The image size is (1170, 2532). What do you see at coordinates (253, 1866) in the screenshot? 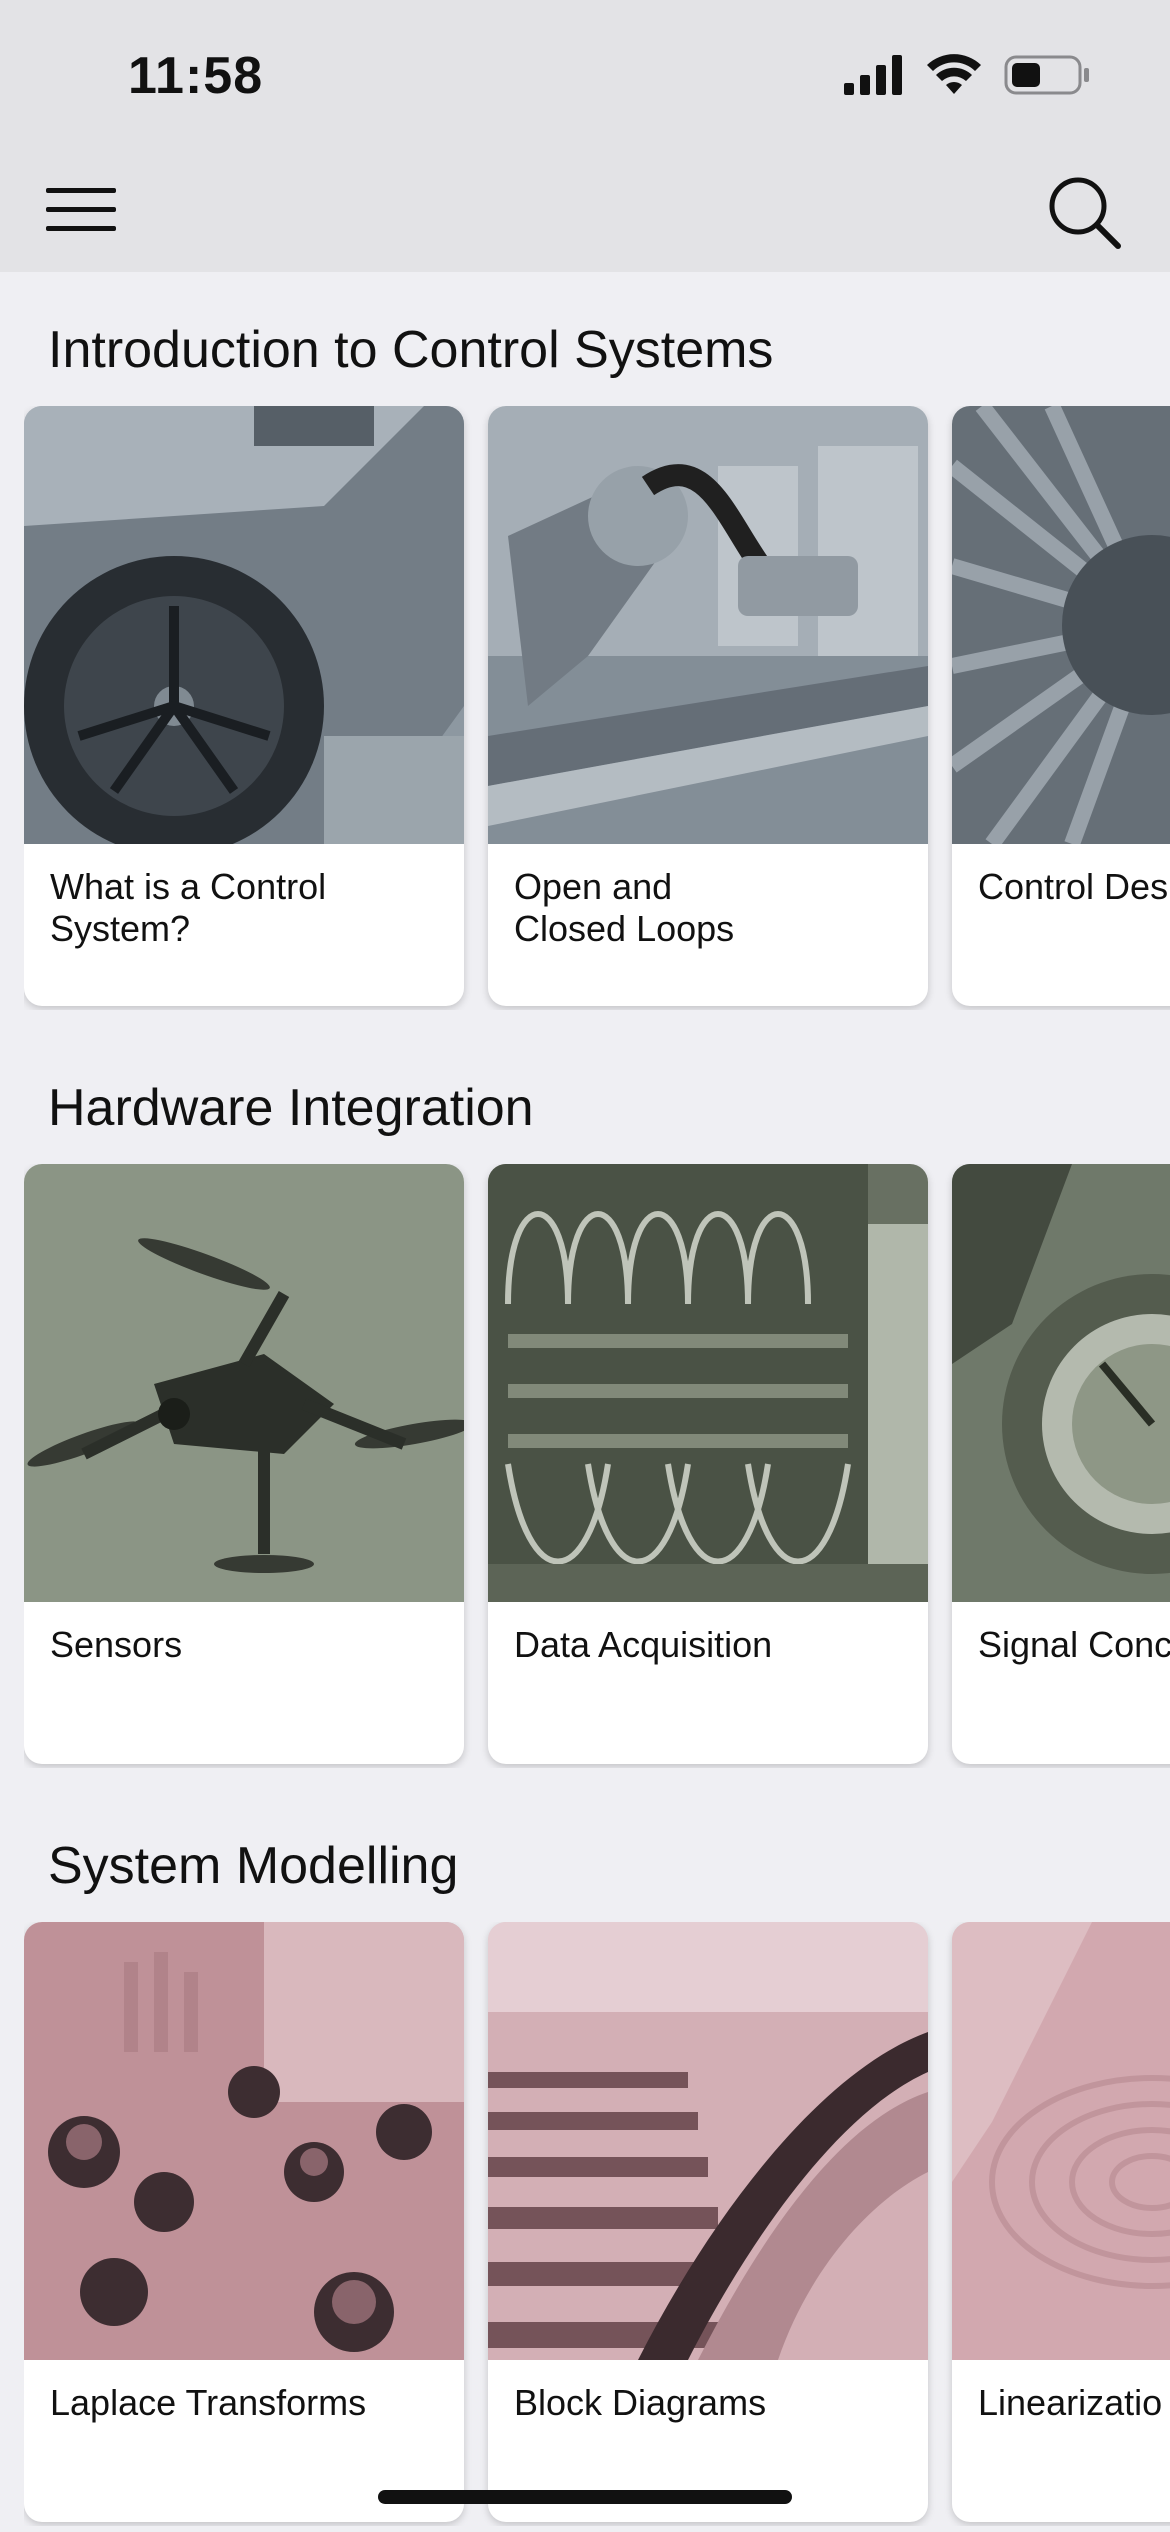
I see `section-title: System Modelling` at bounding box center [253, 1866].